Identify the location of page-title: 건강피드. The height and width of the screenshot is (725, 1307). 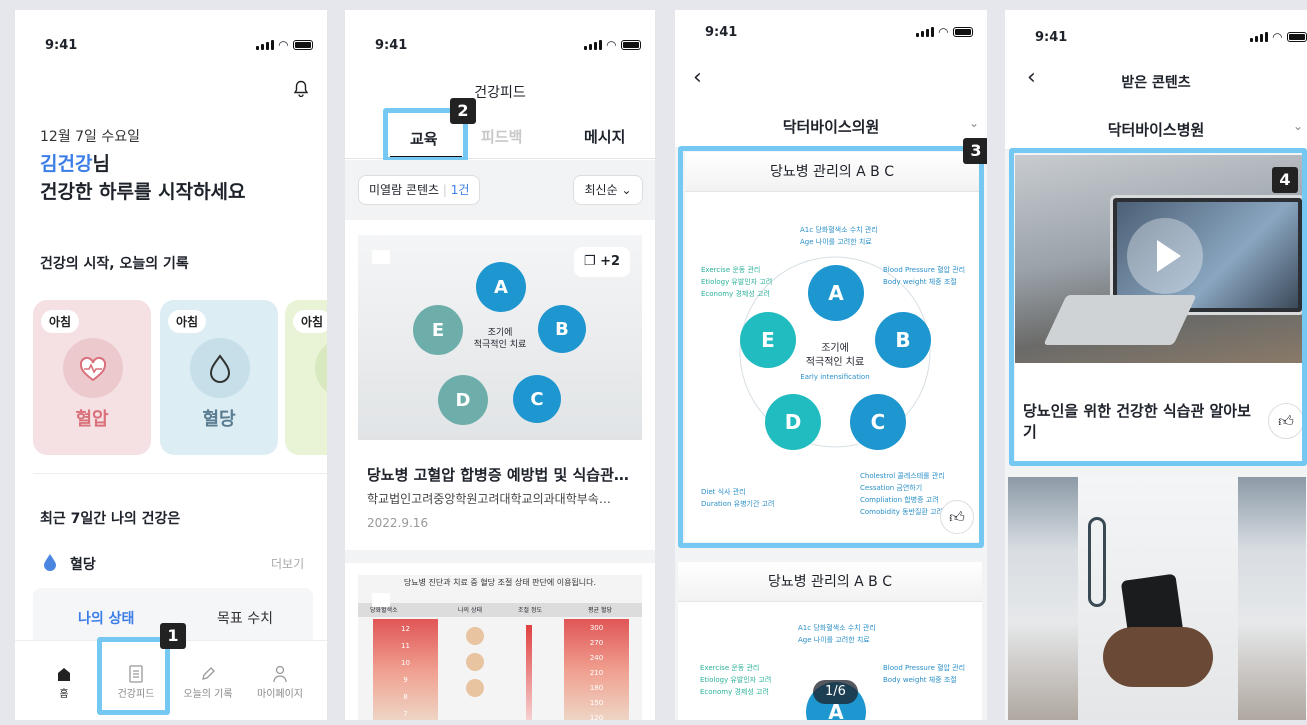
(500, 93).